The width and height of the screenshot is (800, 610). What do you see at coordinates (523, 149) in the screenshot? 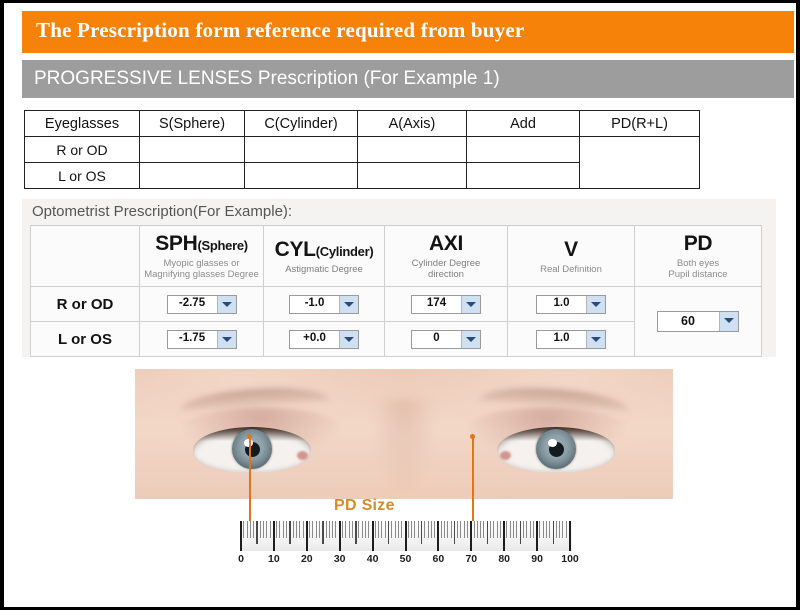
I see `cell-right-add` at bounding box center [523, 149].